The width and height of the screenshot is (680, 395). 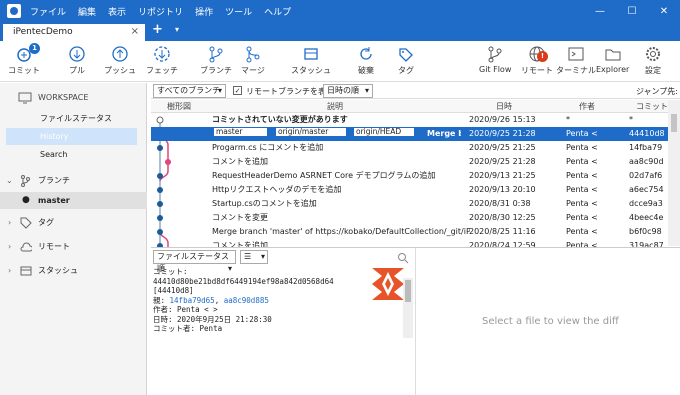 What do you see at coordinates (73, 180) in the screenshot?
I see `branches-header: ⌄ ブランチ` at bounding box center [73, 180].